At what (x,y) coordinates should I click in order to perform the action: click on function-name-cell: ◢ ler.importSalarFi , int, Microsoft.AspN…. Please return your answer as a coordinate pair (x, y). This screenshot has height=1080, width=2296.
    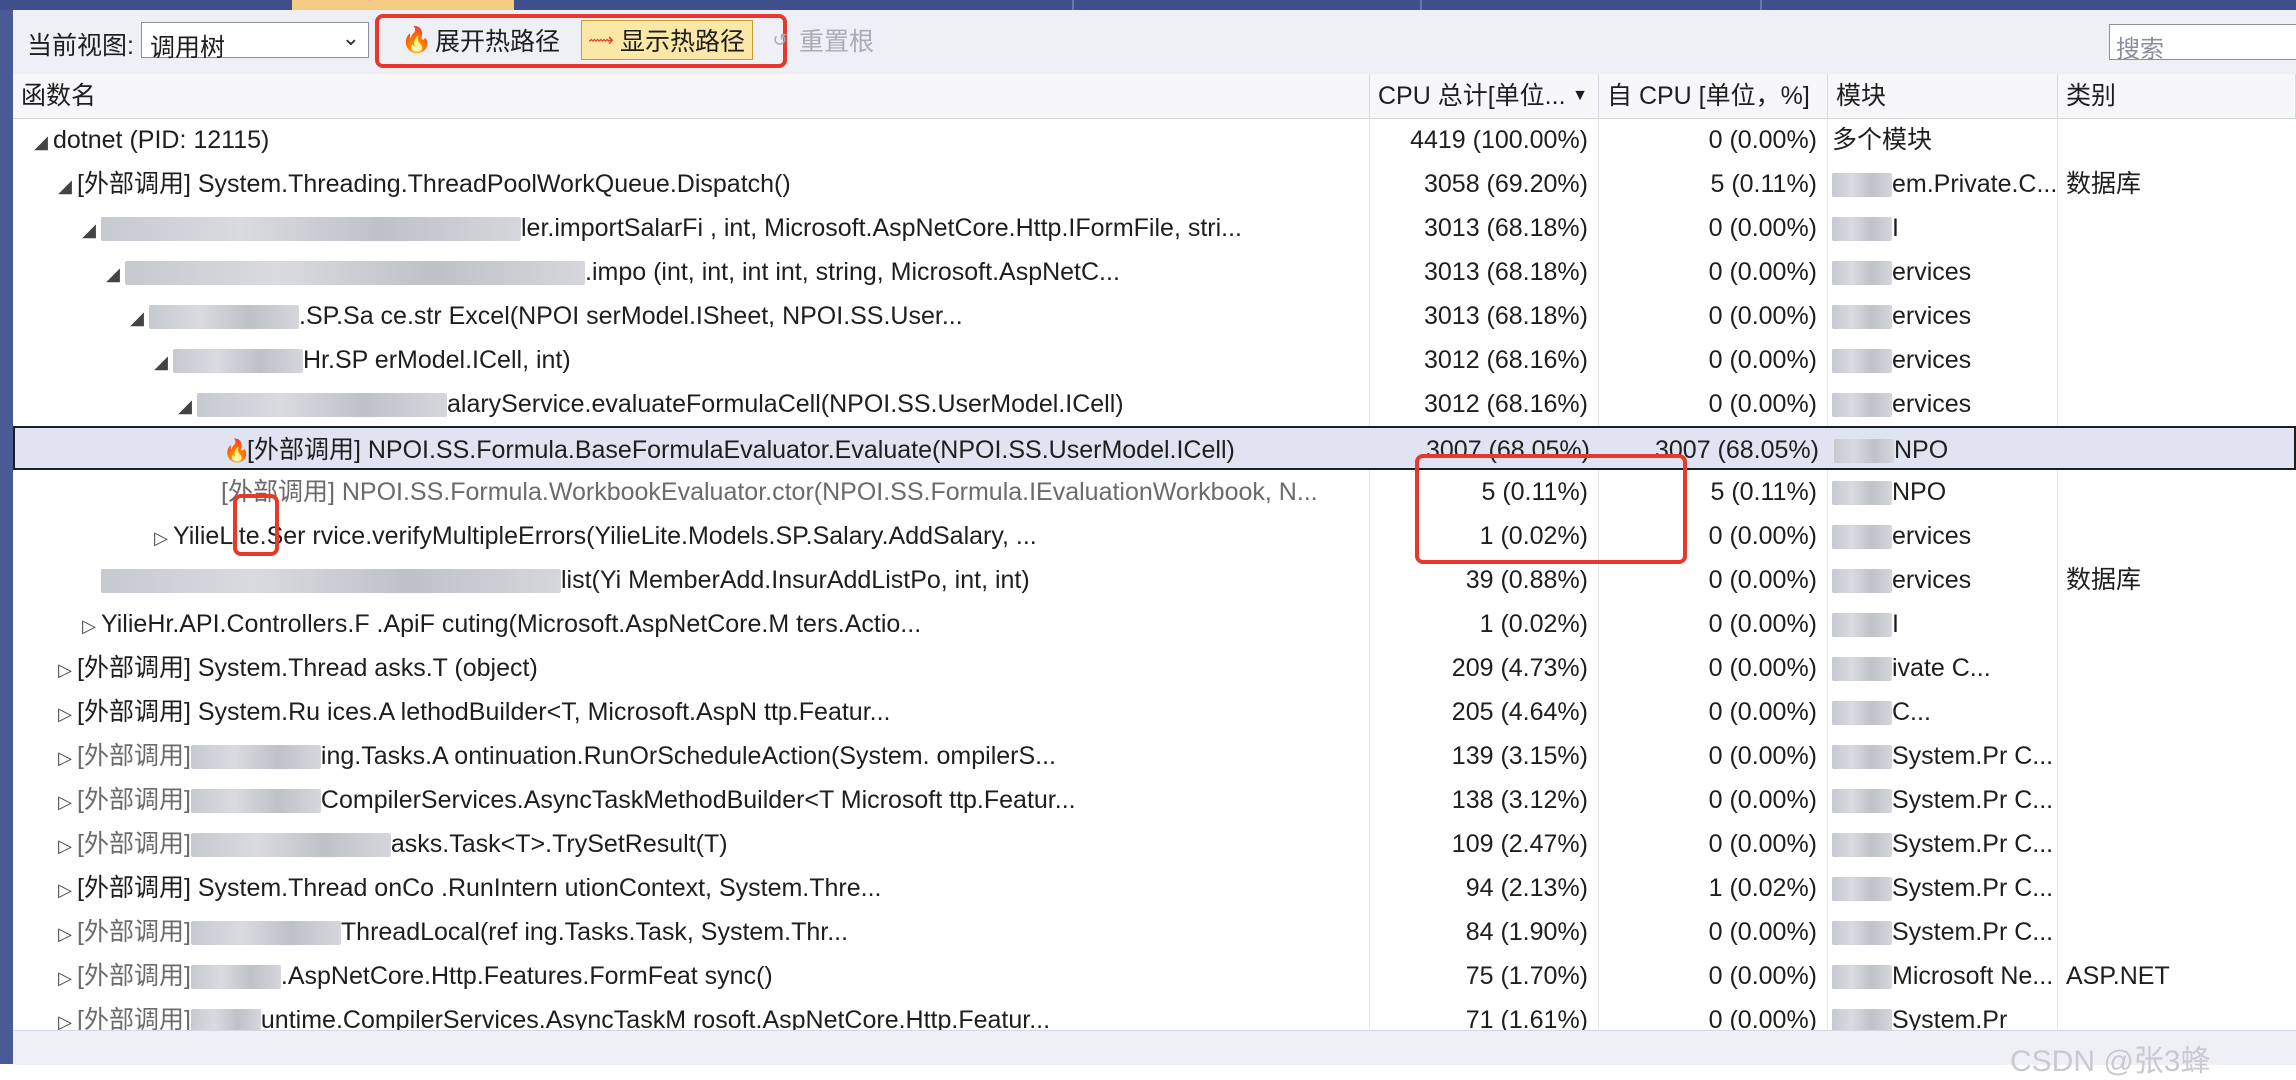
    Looking at the image, I should click on (691, 228).